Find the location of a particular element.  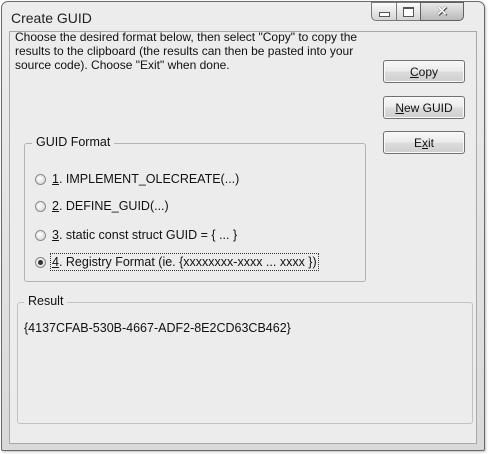

format-option-2-label: 2. DEFINE_GUID(...) is located at coordinates (110, 206).